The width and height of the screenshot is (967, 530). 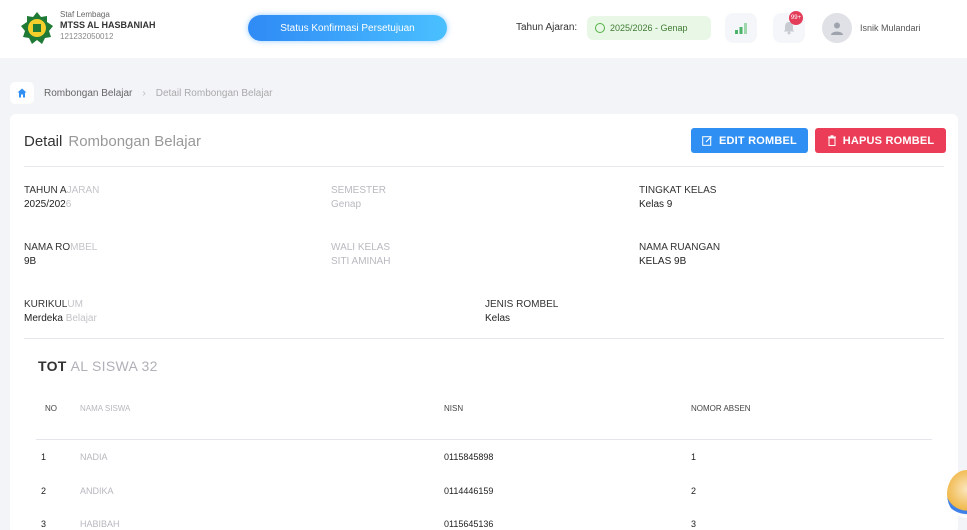 I want to click on cell-absen: 1, so click(x=694, y=457).